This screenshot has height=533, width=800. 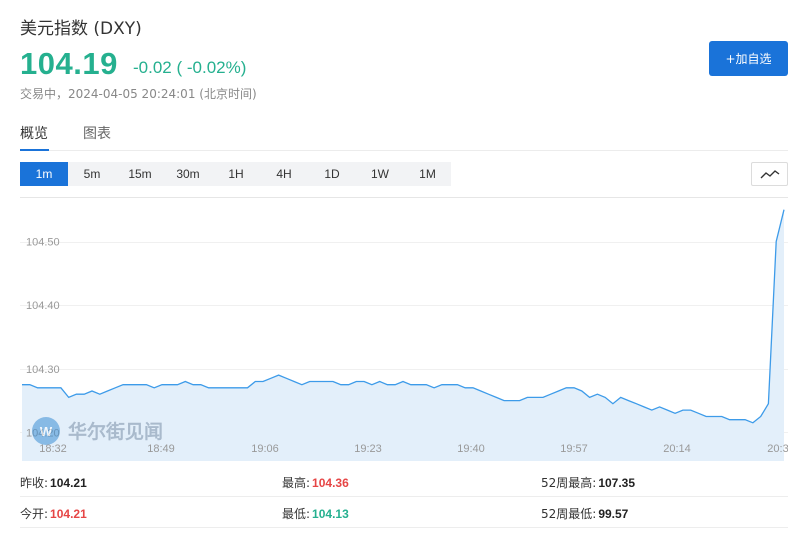 I want to click on stat-open-value: 104.21, so click(x=68, y=514).